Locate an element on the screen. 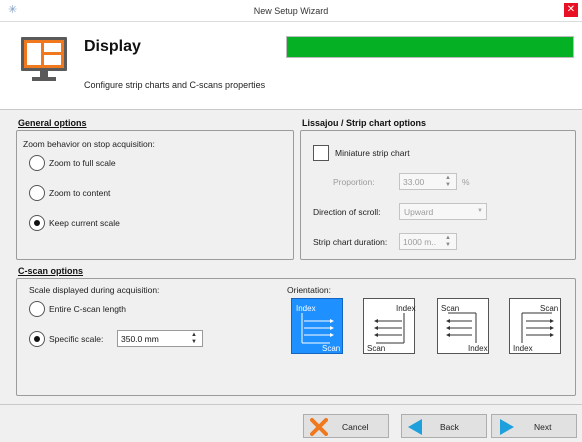 The image size is (582, 442). zoom-behavior-label: Zoom behavior on stop acquisition: is located at coordinates (89, 144).